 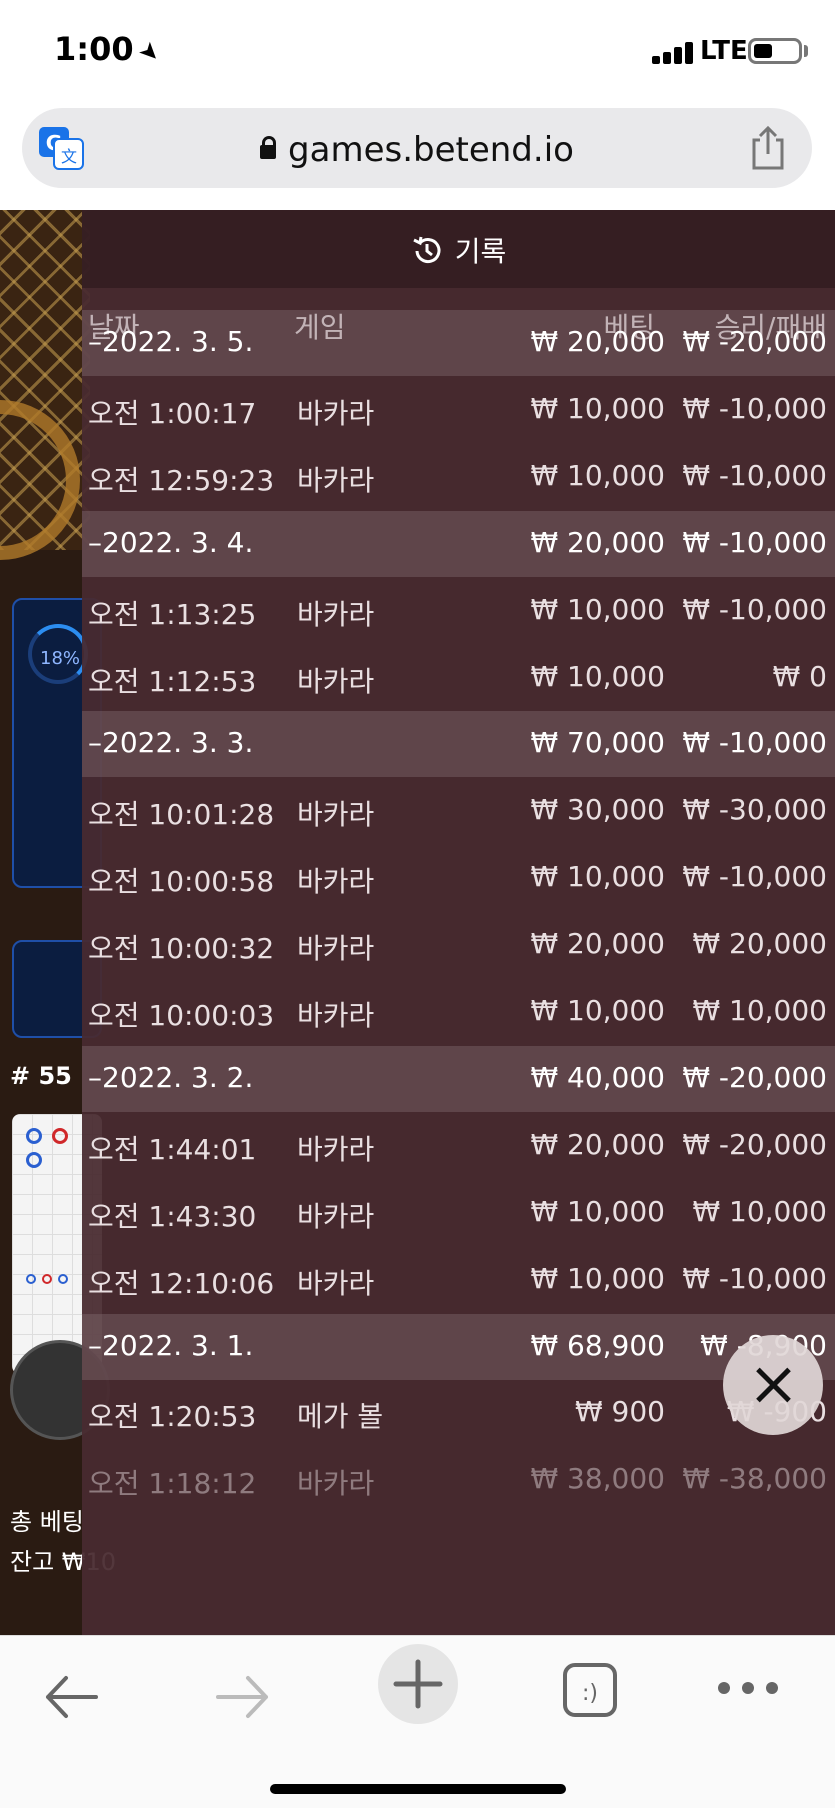 What do you see at coordinates (458, 1280) in the screenshot?
I see `history-row: 오전 12:10:06 바카라 ₩ 10,000 ₩ -10,000` at bounding box center [458, 1280].